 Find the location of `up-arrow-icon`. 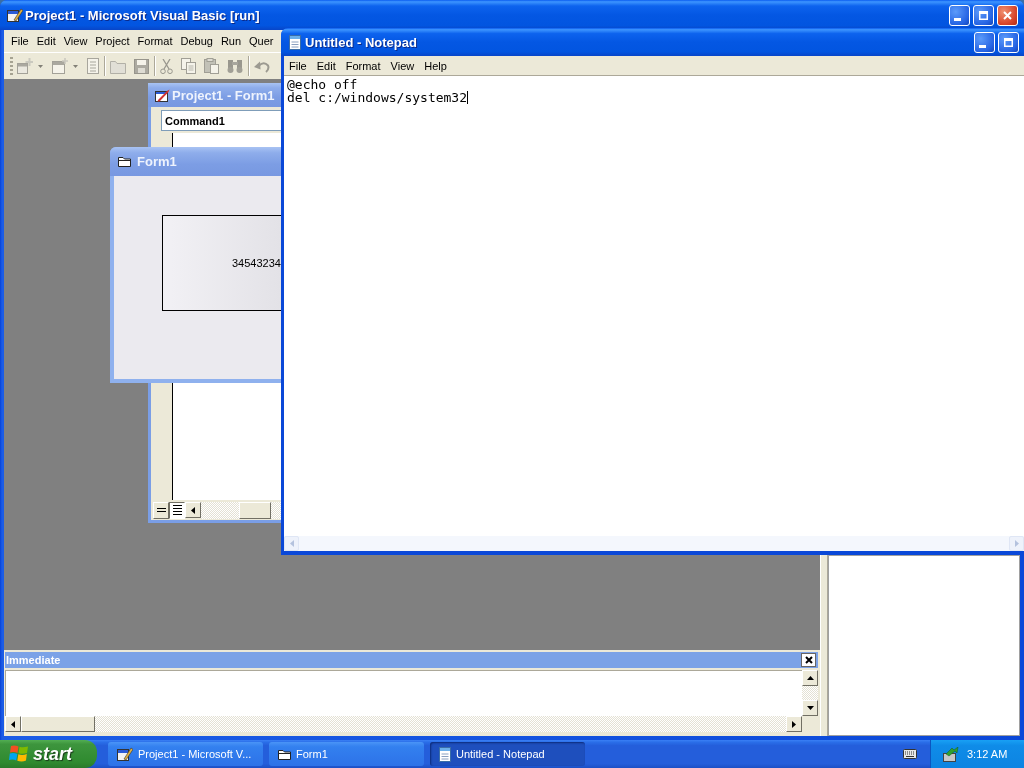

up-arrow-icon is located at coordinates (810, 678).